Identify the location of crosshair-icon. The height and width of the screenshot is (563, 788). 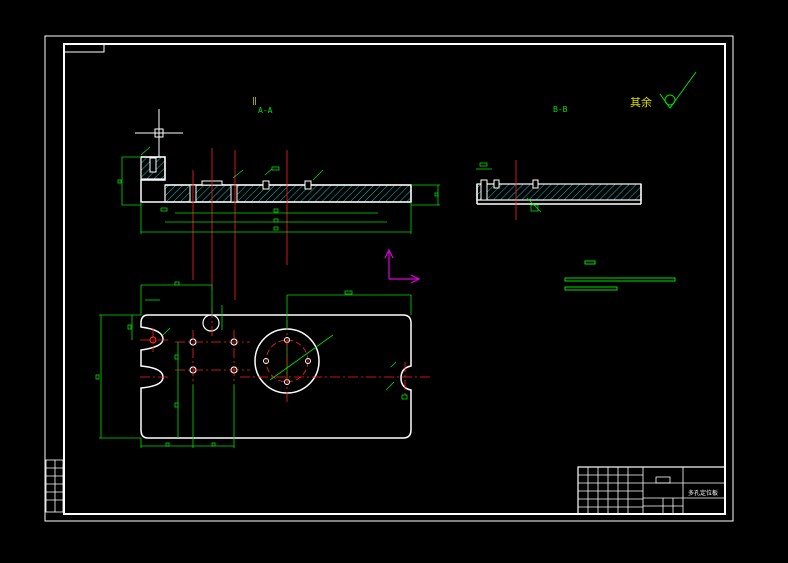
(159, 133).